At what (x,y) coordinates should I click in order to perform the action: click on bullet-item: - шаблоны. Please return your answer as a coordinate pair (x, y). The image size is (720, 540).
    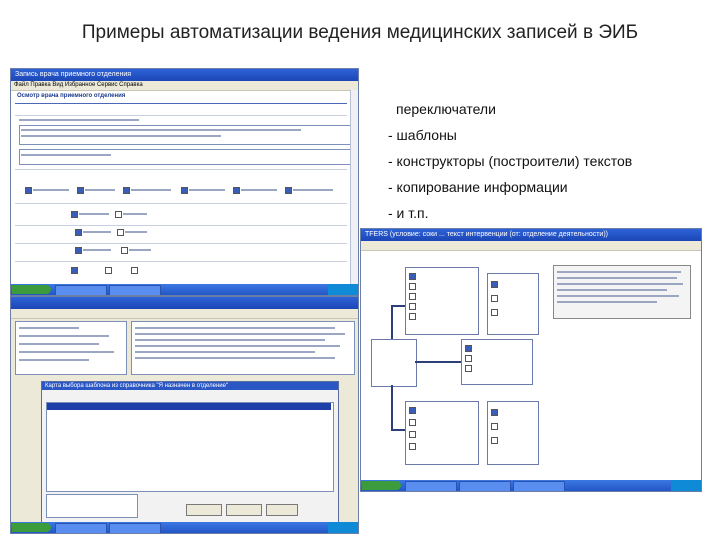
    Looking at the image, I should click on (422, 135).